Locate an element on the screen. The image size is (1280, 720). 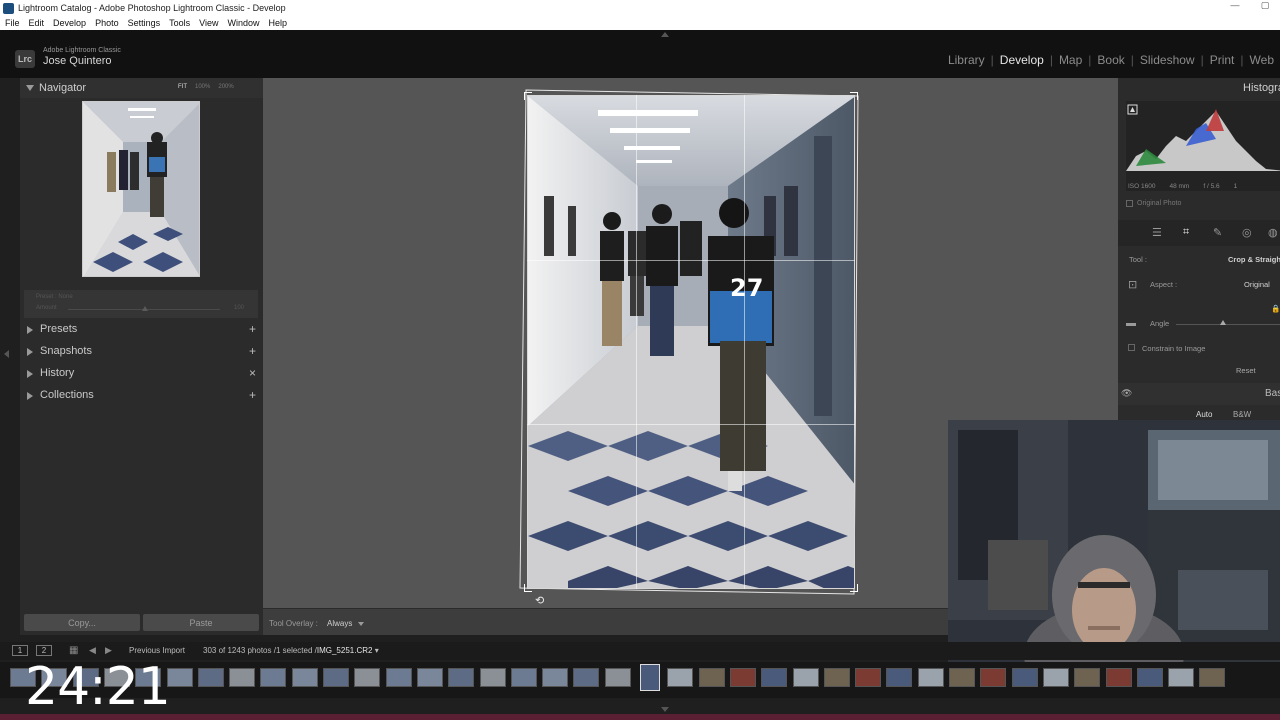
zoom-100: 100% is located at coordinates (202, 87).